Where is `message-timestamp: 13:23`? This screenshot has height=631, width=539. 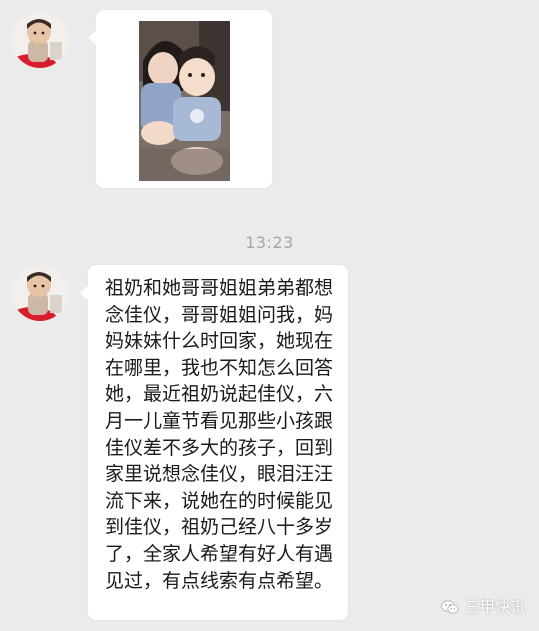
message-timestamp: 13:23 is located at coordinates (269, 242).